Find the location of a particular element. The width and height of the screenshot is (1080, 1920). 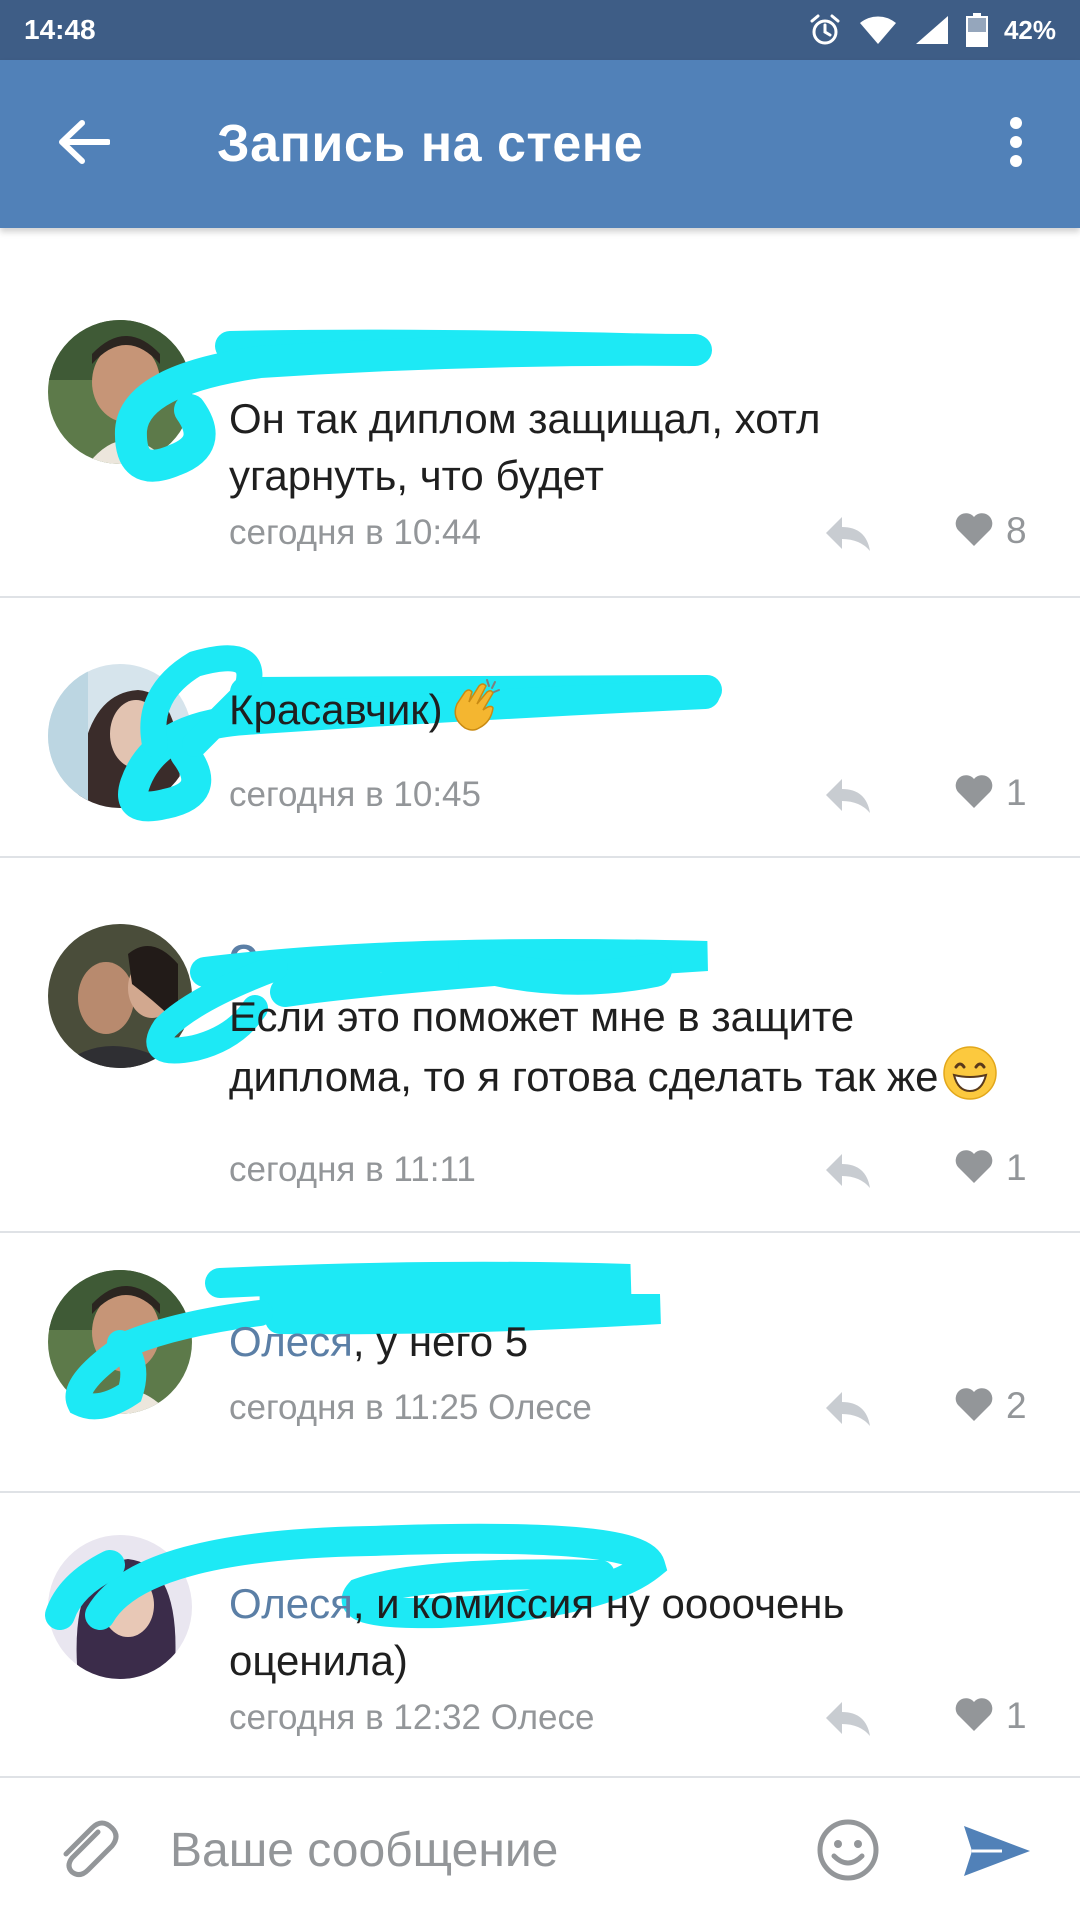

message-input-bar is located at coordinates (540, 1848).